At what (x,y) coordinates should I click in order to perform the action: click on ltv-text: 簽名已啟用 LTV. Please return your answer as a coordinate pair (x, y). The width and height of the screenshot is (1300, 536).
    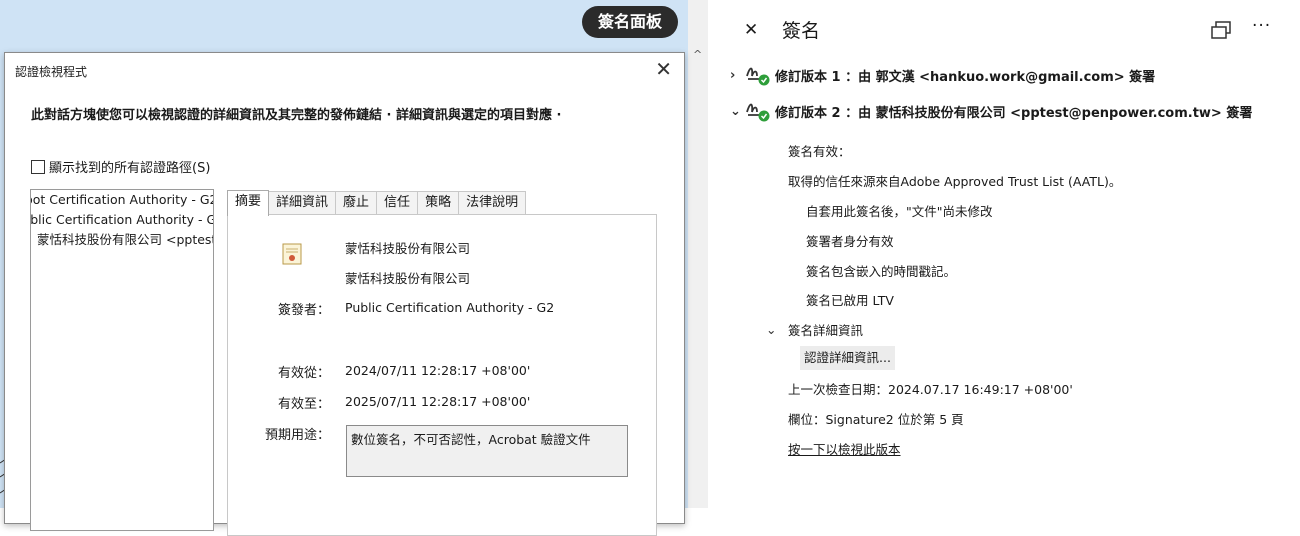
    Looking at the image, I should click on (850, 300).